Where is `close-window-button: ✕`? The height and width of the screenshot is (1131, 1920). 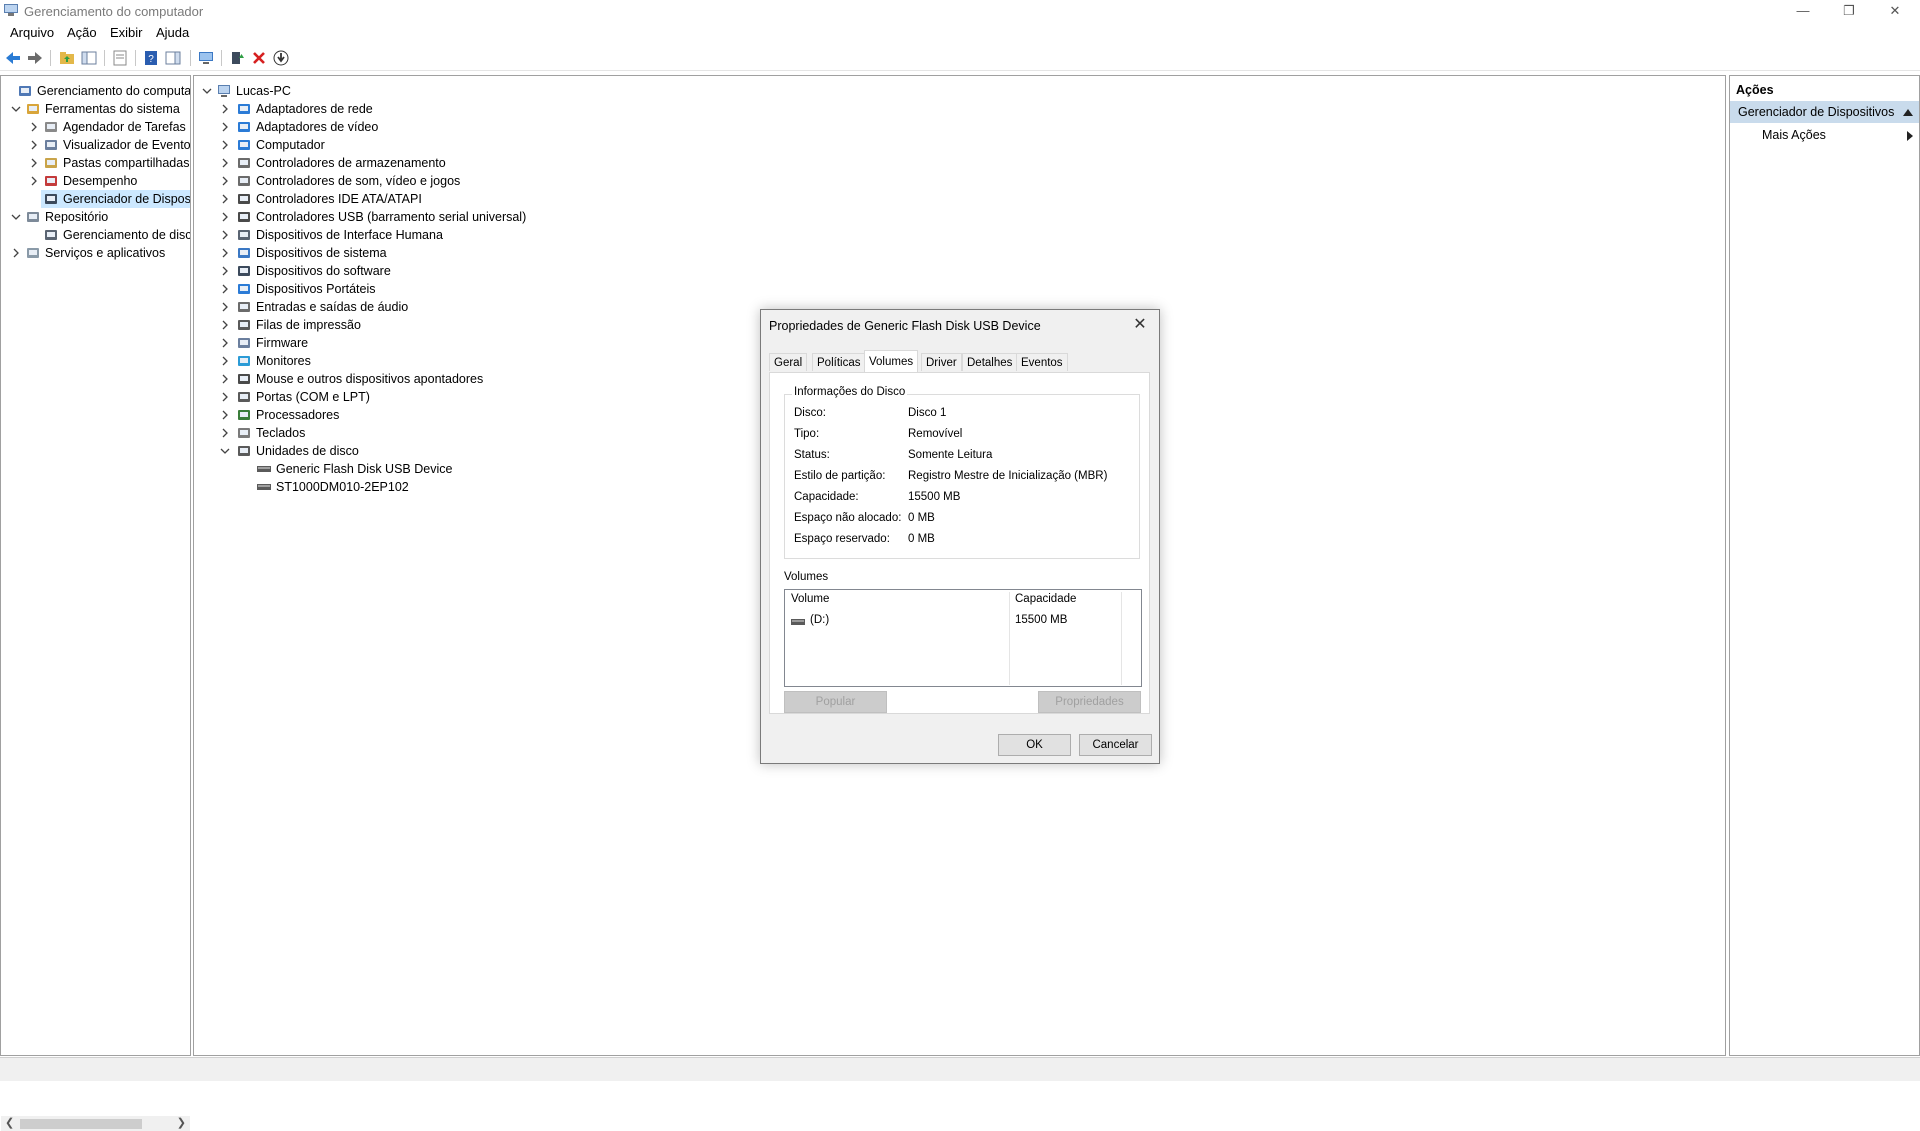 close-window-button: ✕ is located at coordinates (1895, 11).